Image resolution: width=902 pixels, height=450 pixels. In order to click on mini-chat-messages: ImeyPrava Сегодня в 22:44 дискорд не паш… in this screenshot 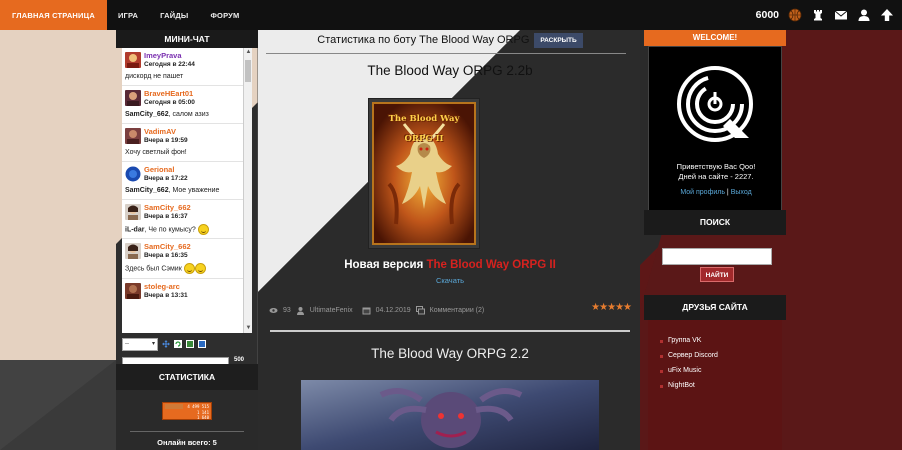, I will do `click(187, 190)`.